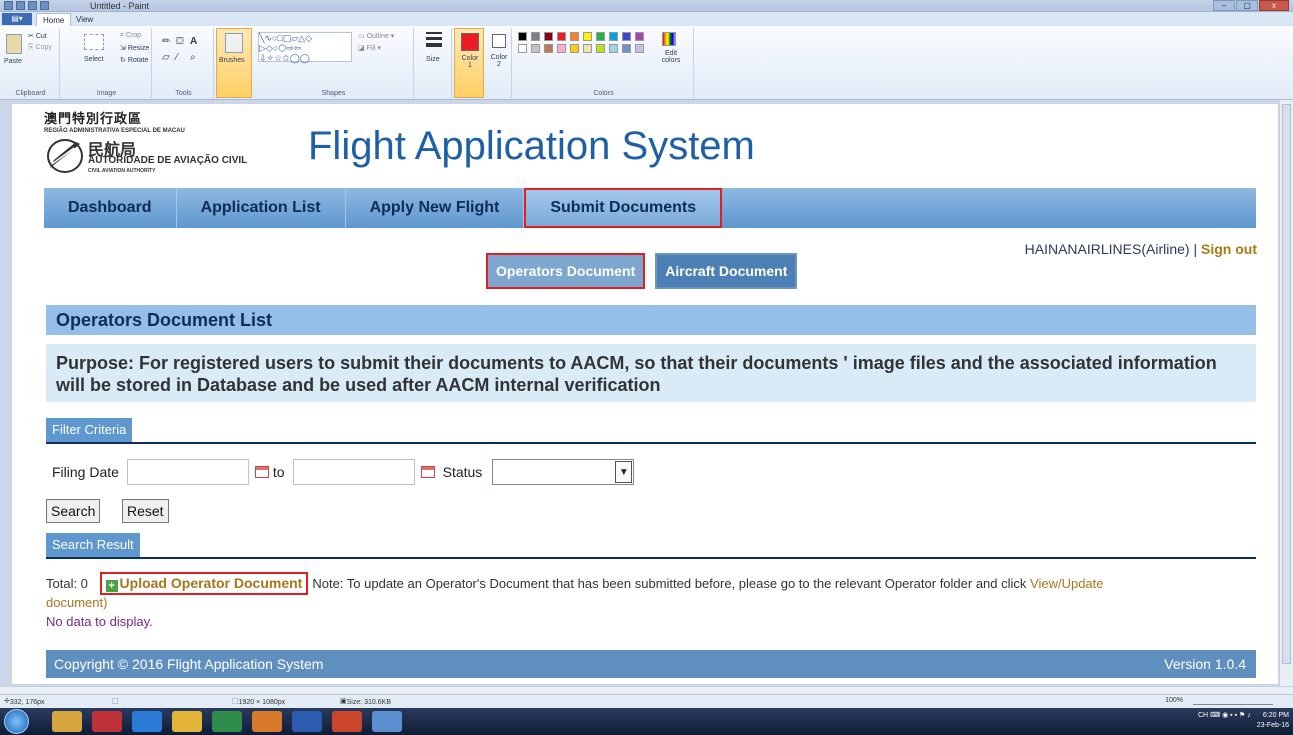 This screenshot has width=1293, height=735. What do you see at coordinates (563, 472) in the screenshot?
I see `status-select: ▼` at bounding box center [563, 472].